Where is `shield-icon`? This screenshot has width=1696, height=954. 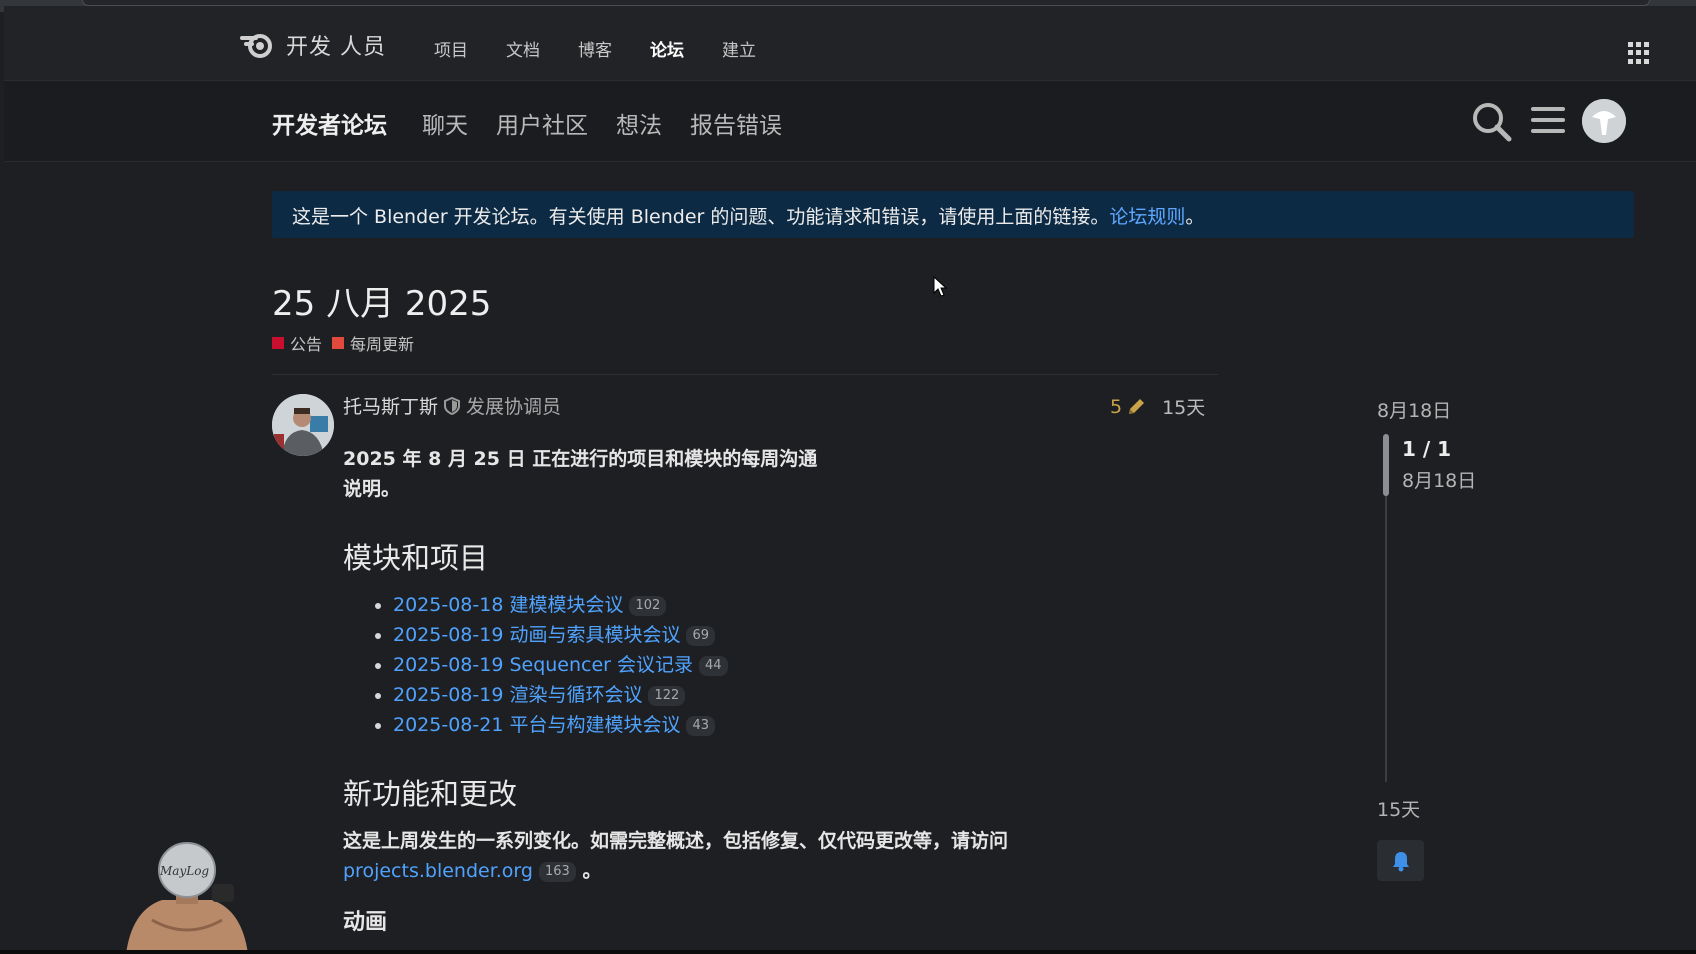
shield-icon is located at coordinates (452, 405).